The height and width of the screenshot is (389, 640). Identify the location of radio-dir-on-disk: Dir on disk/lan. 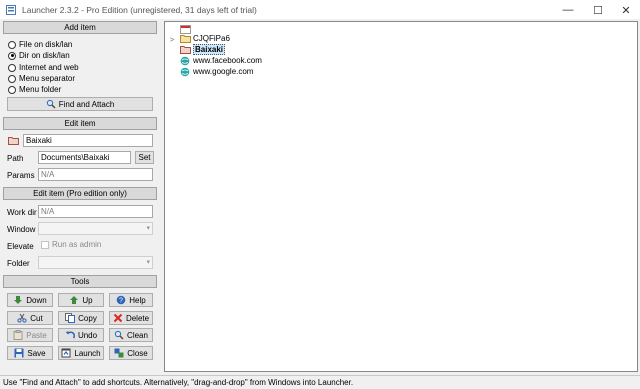
(39, 55).